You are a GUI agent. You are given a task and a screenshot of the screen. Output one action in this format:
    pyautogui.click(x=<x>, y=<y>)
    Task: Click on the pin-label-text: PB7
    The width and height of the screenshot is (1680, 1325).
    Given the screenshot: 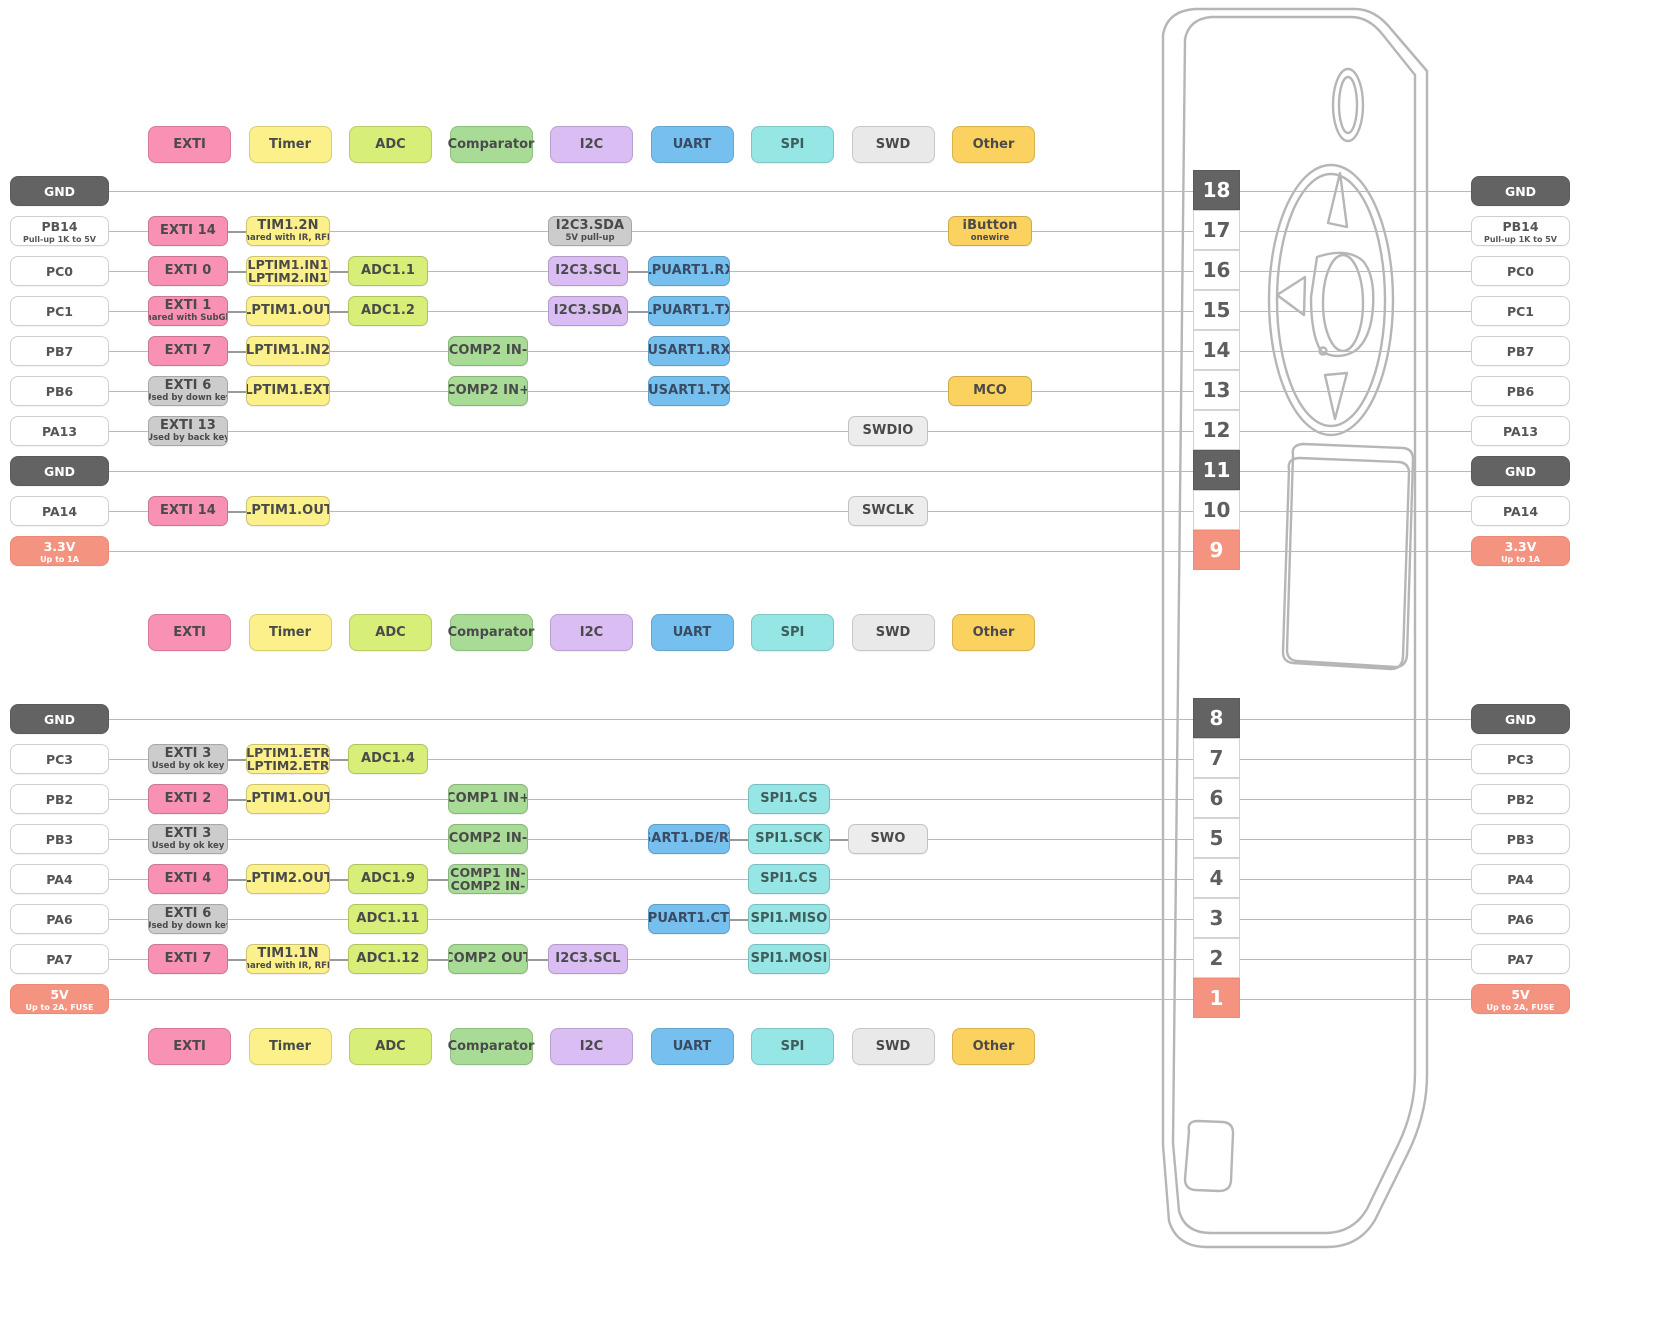 What is the action you would take?
    pyautogui.click(x=1520, y=351)
    